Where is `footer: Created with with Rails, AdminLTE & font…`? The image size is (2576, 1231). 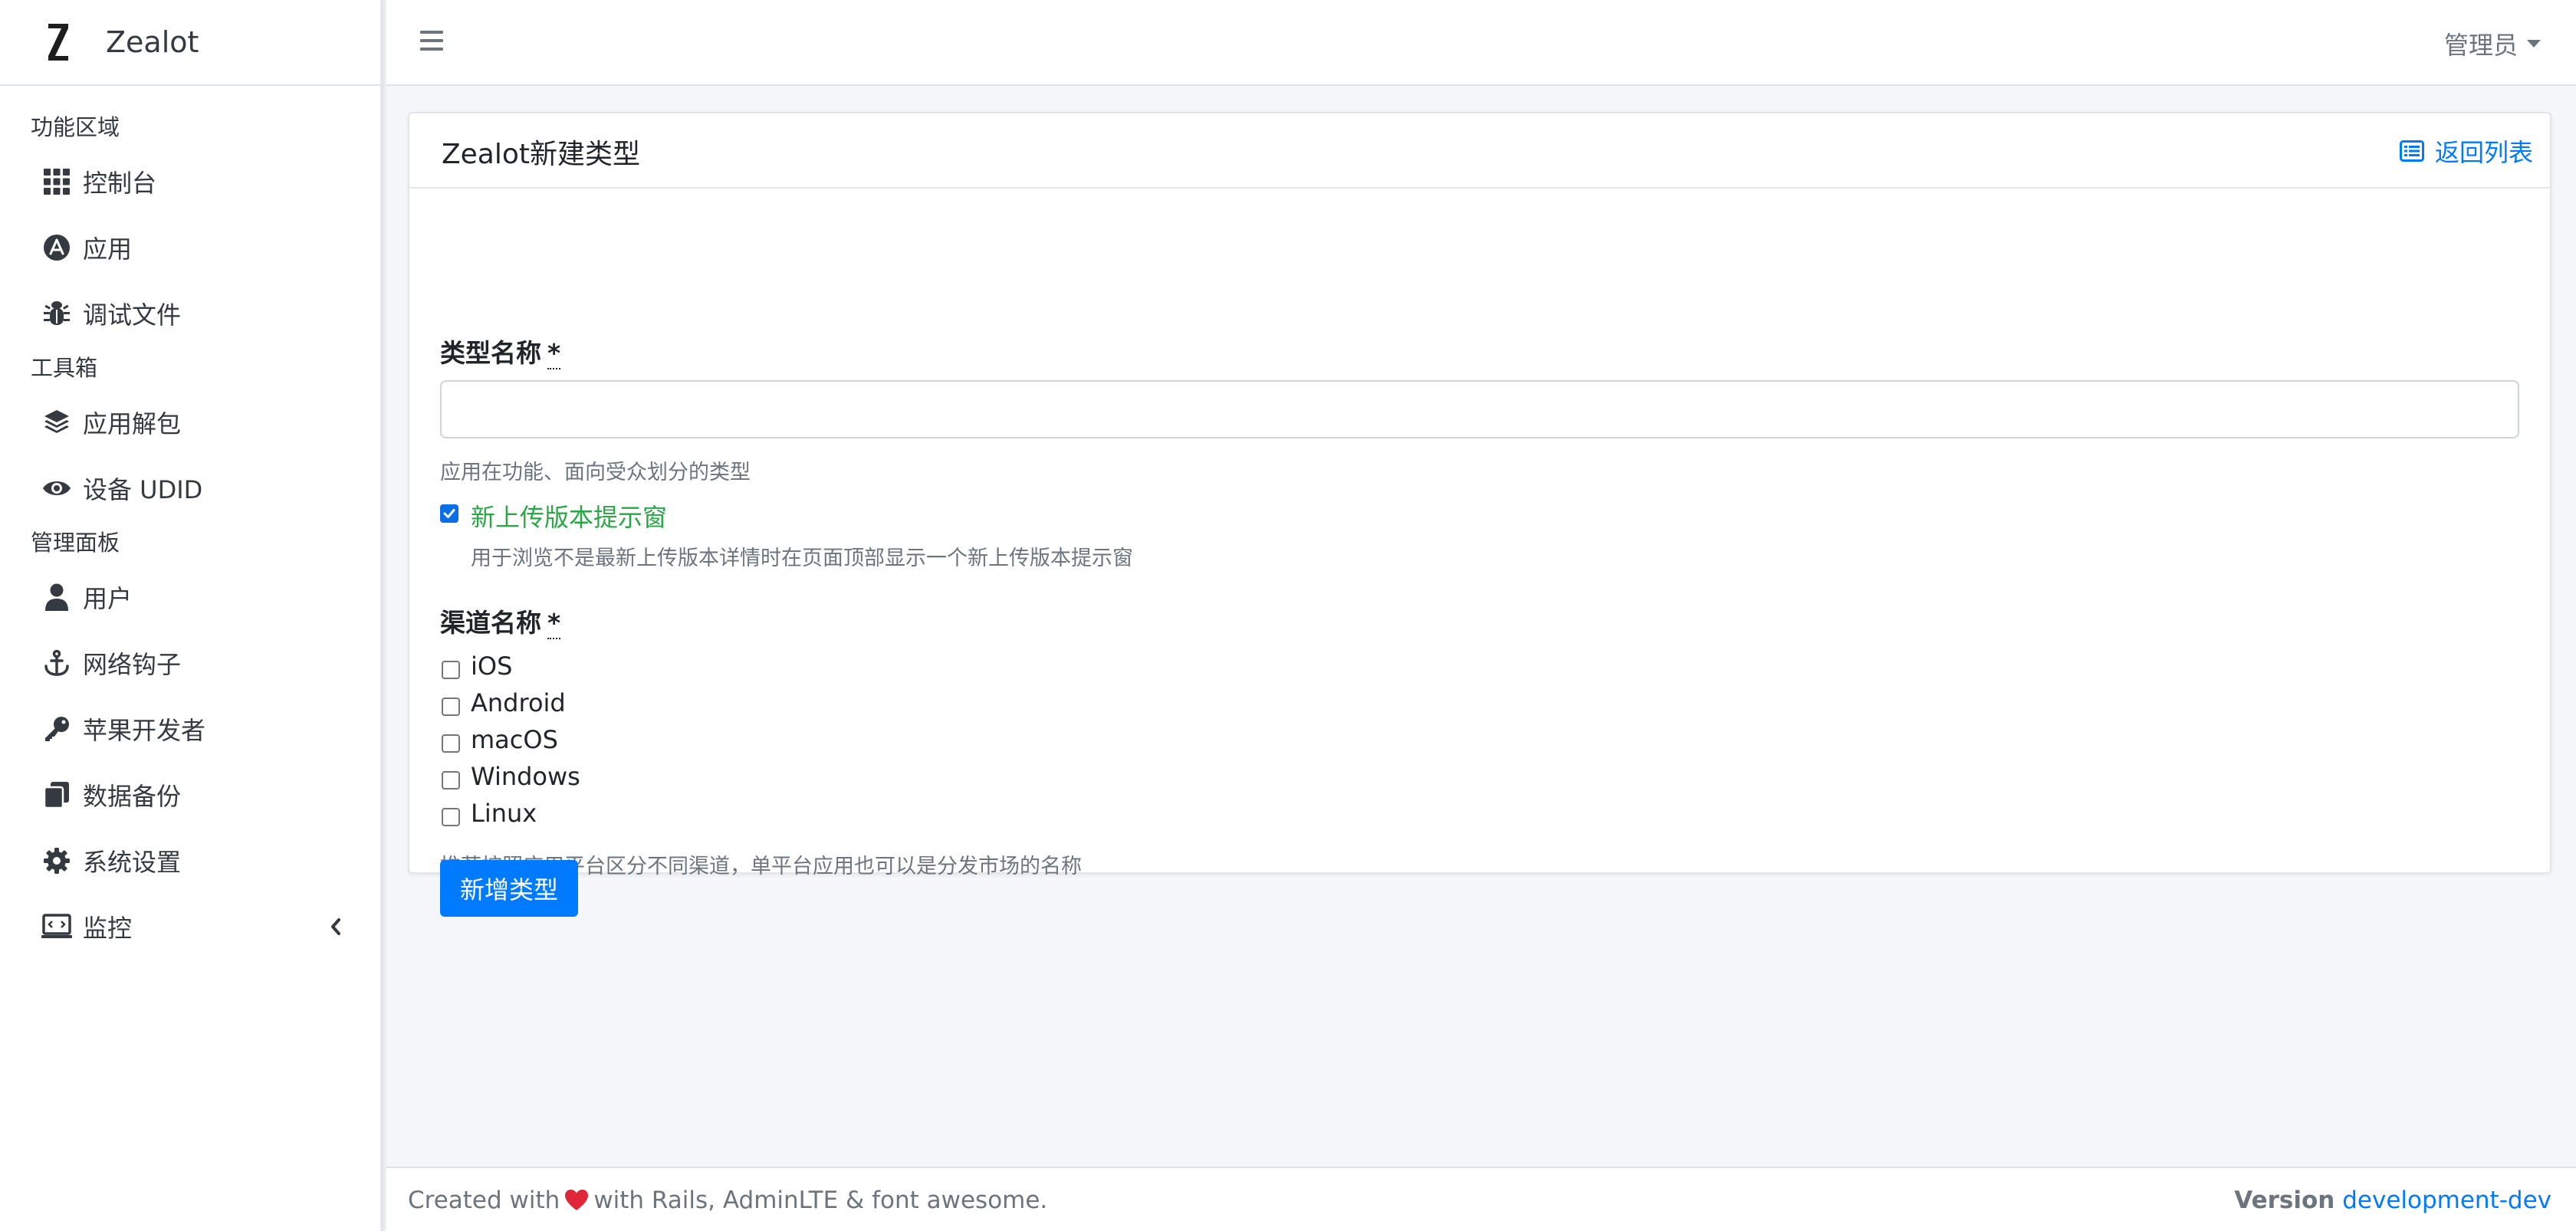
footer: Created with with Rails, AdminLTE & font… is located at coordinates (1481, 1199).